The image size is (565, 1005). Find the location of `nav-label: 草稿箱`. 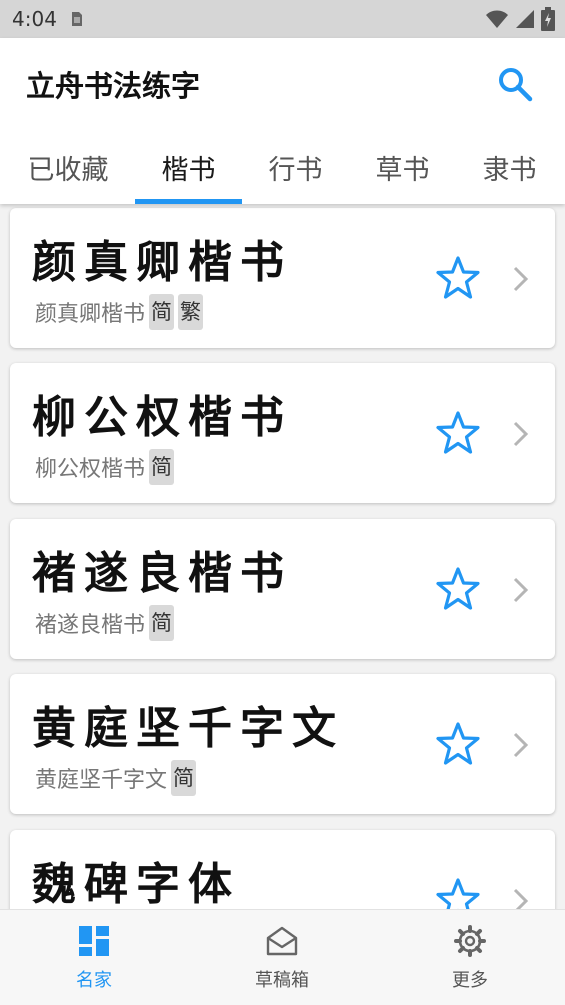

nav-label: 草稿箱 is located at coordinates (282, 980).